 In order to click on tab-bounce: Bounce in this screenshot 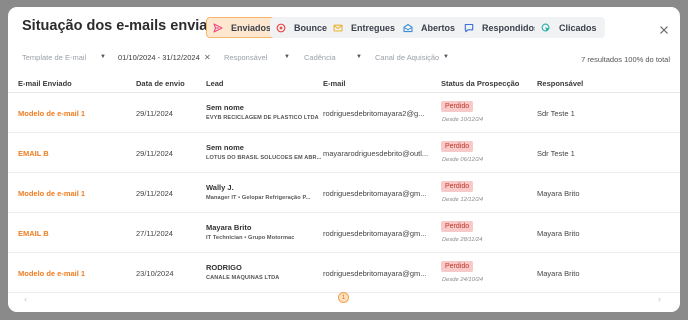, I will do `click(303, 27)`.